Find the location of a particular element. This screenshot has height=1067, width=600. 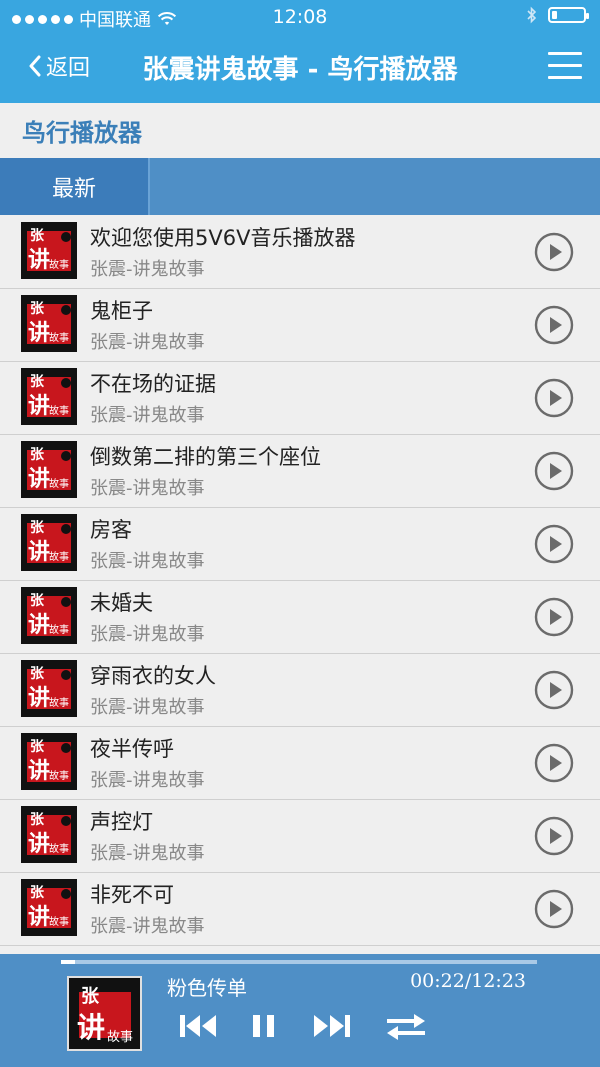

track-row: 张讲故事 倒数第二排的第三个座位 张震-讲鬼故事 is located at coordinates (300, 471).